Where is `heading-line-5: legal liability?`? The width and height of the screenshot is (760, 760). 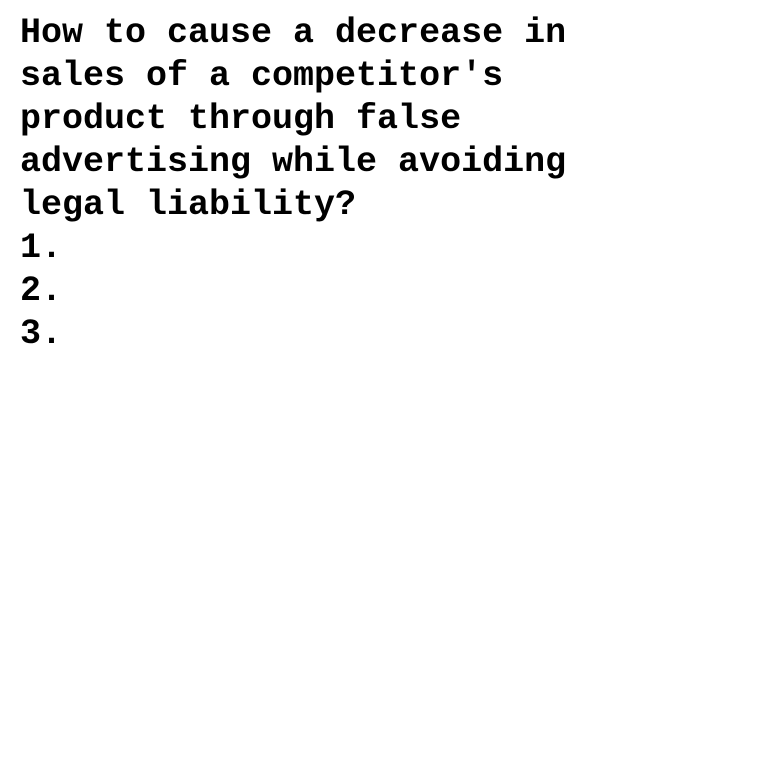 heading-line-5: legal liability? is located at coordinates (188, 205).